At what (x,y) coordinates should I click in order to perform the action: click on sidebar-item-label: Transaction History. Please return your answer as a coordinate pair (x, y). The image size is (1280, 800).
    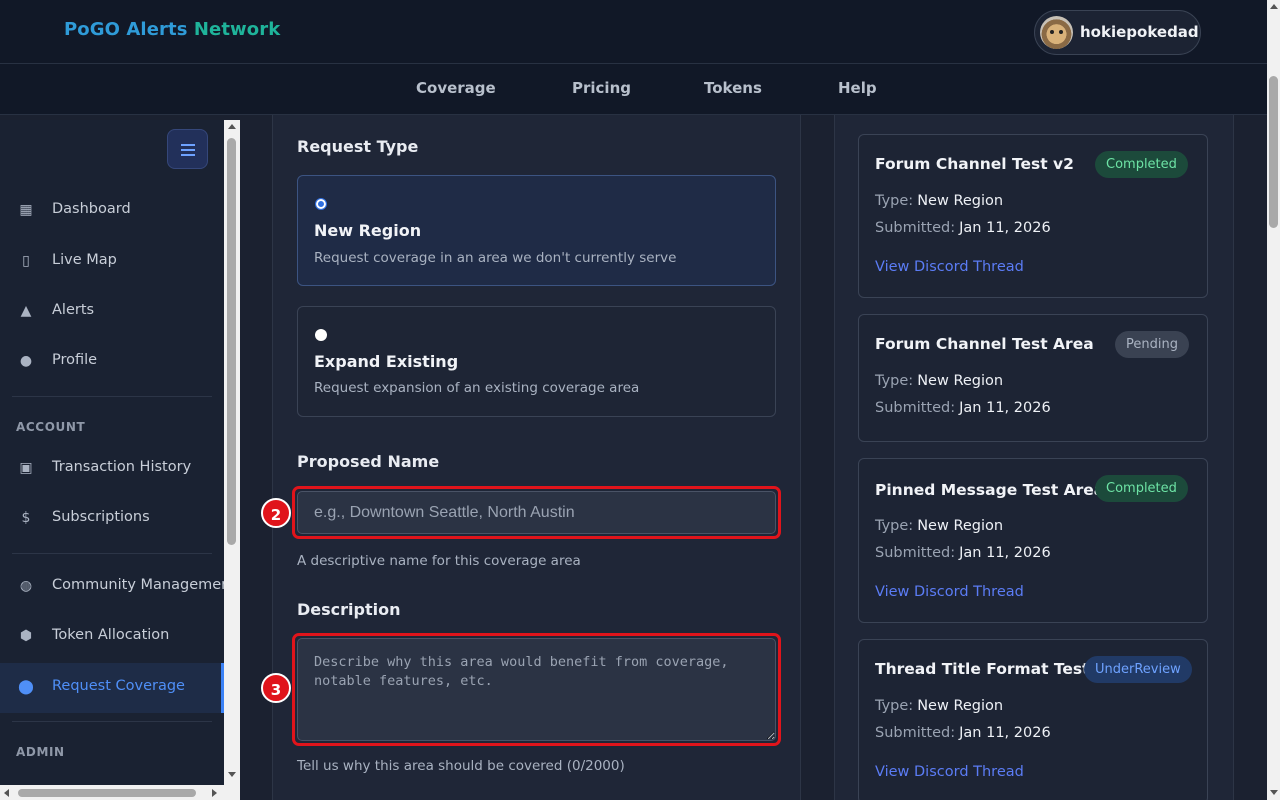
    Looking at the image, I should click on (122, 467).